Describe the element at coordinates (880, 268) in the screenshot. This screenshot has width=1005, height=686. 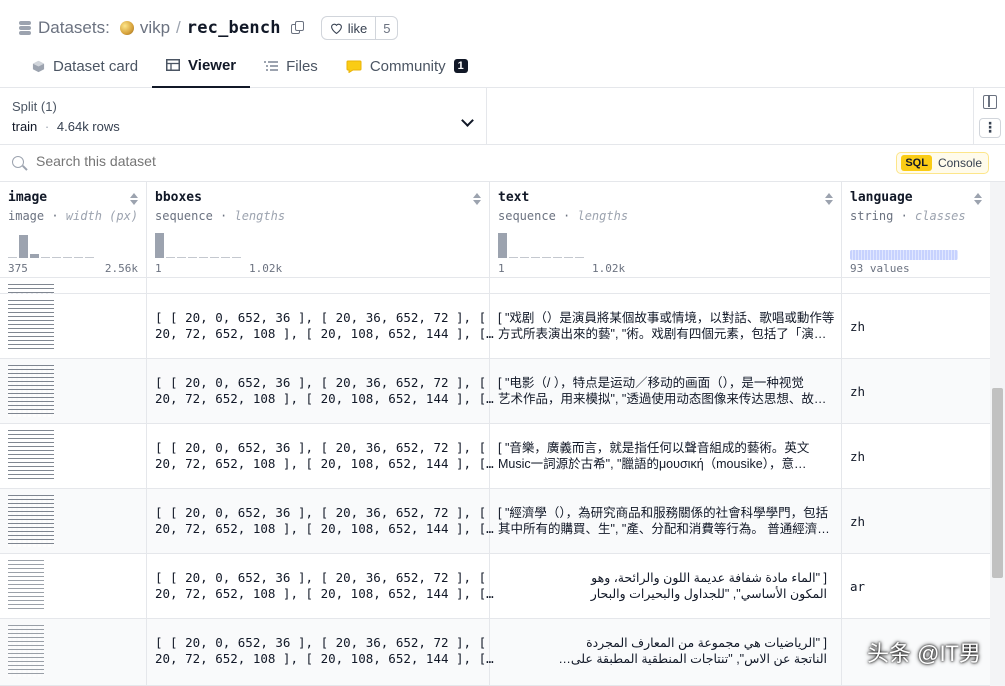
I see `class-count: 93 values` at that location.